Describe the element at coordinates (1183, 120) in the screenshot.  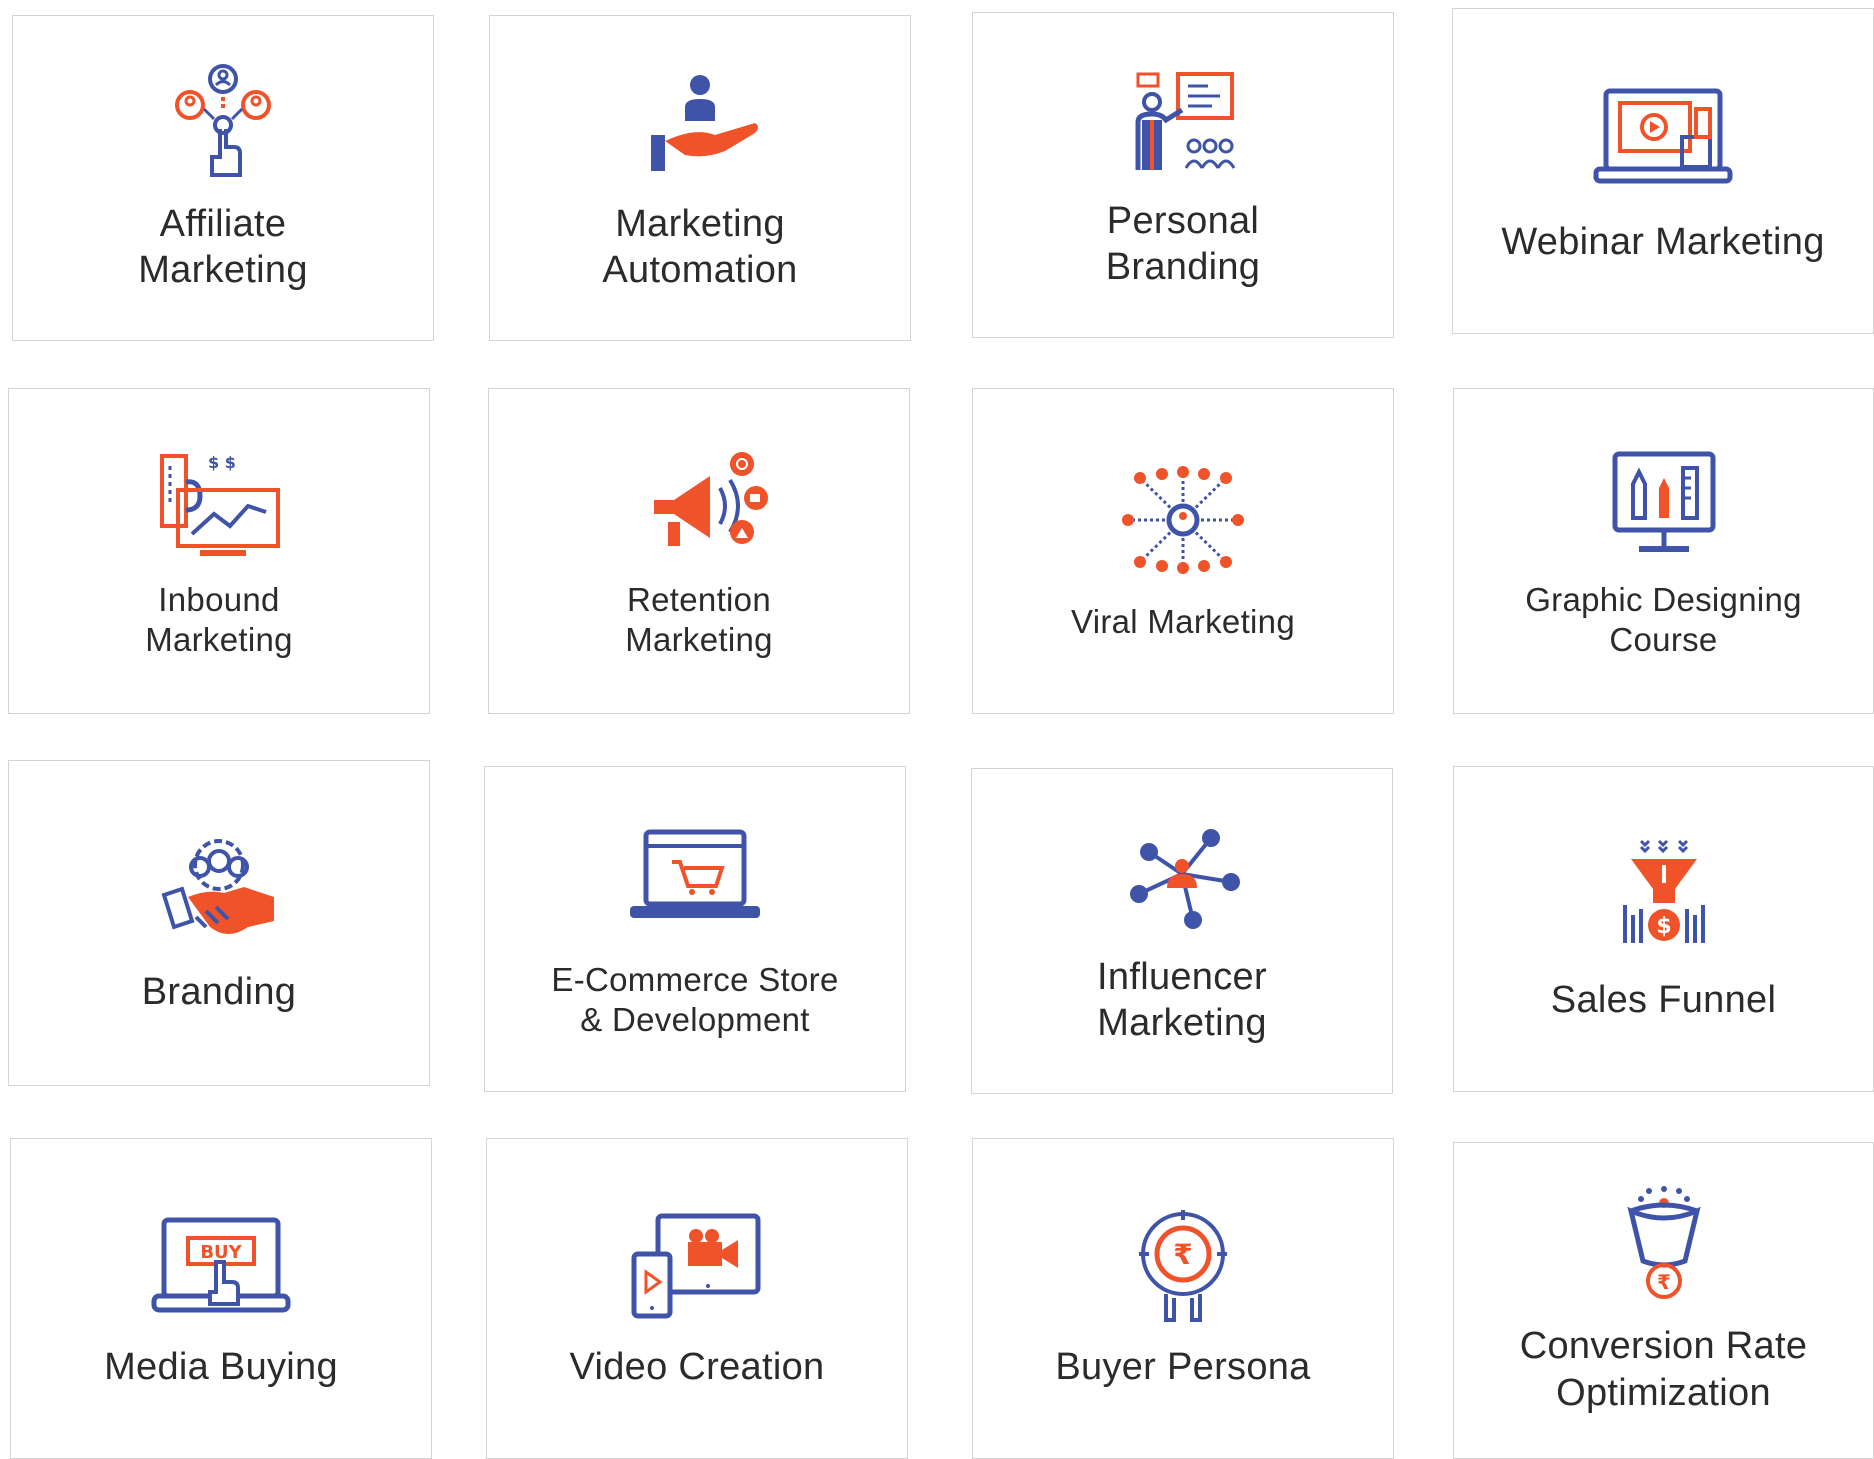
I see `presenter-icon` at that location.